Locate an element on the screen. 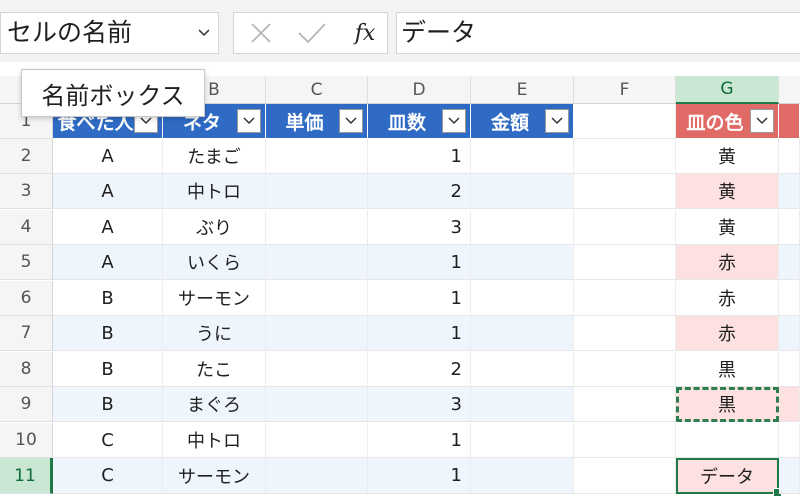  formula-bar-value: データ is located at coordinates (438, 33).